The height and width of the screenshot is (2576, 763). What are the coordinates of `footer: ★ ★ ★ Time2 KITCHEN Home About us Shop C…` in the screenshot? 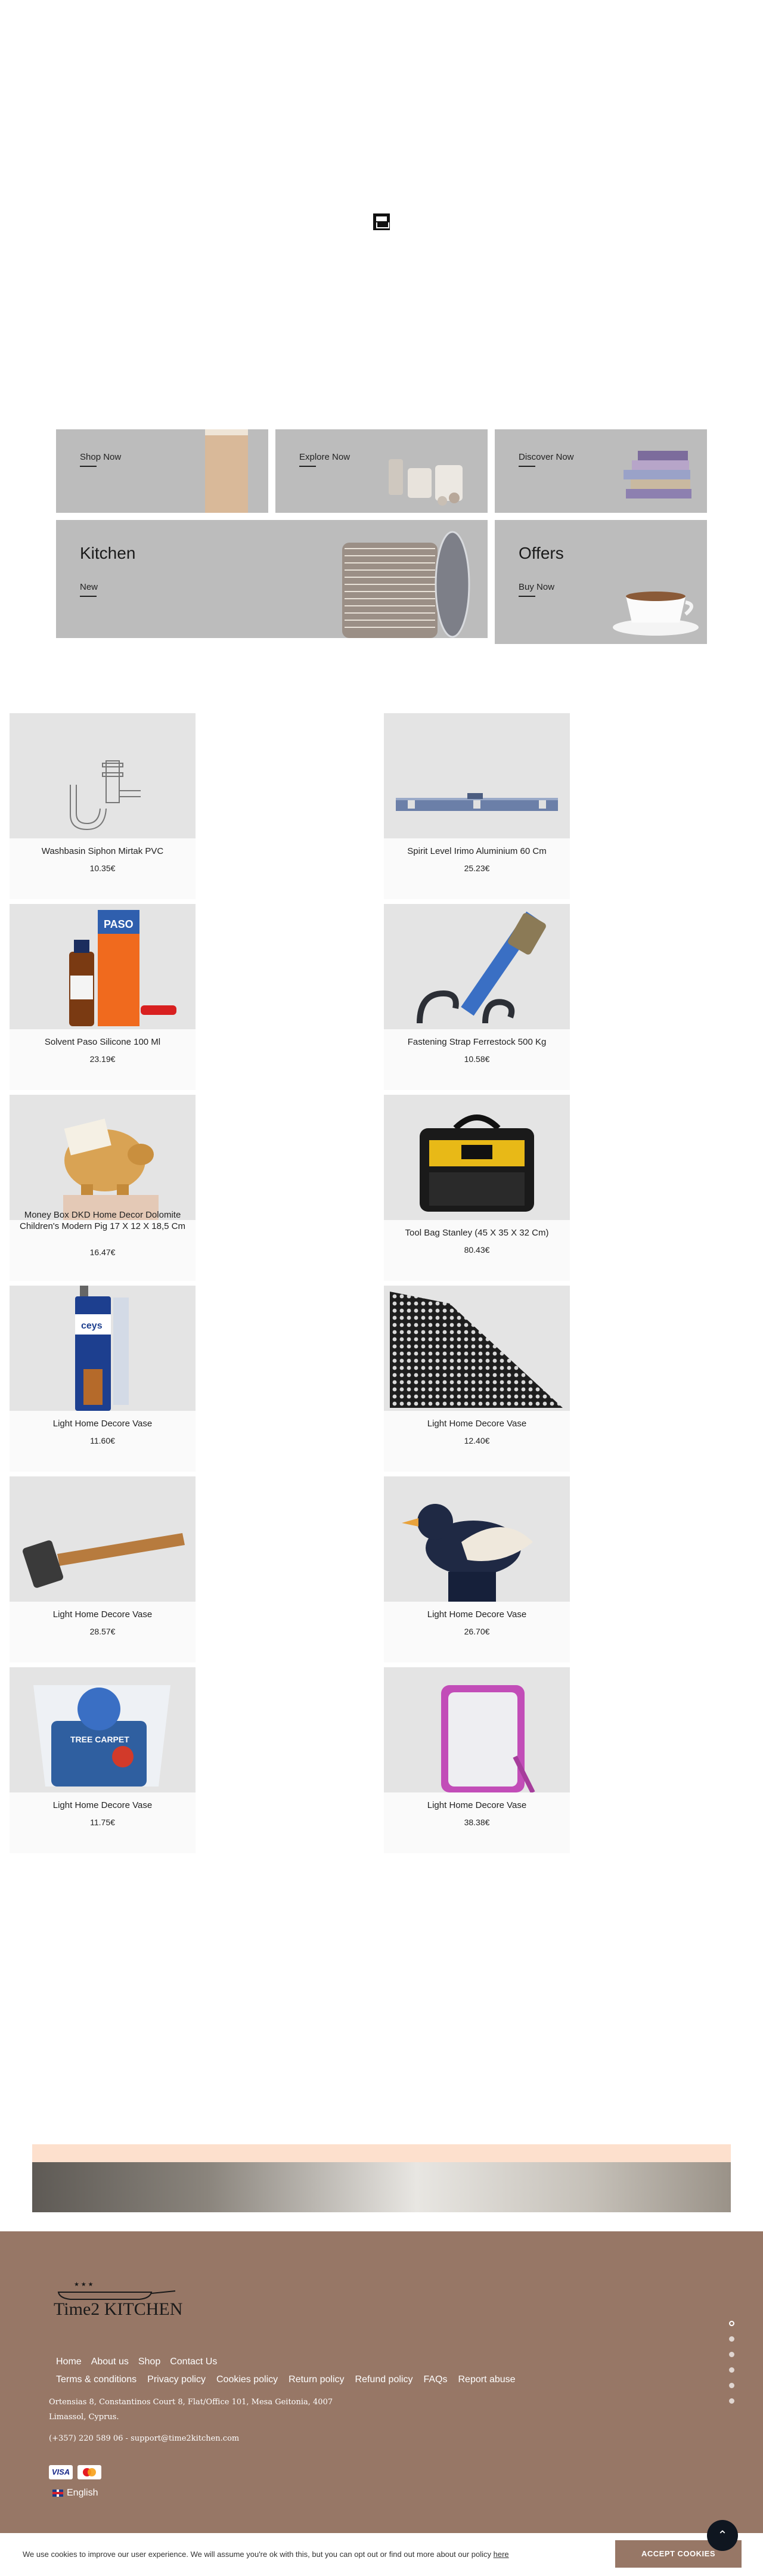 It's located at (381, 2403).